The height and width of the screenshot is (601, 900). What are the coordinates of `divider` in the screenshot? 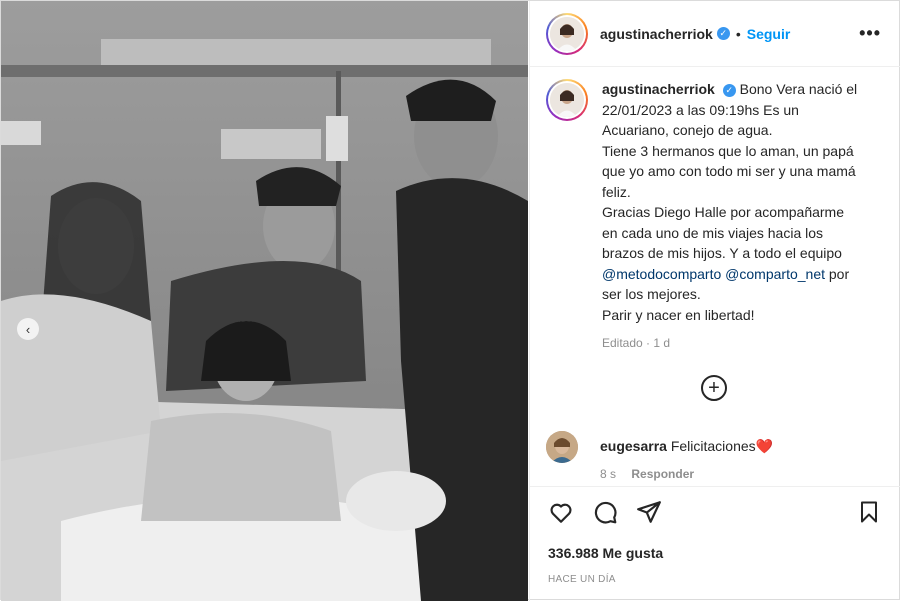 It's located at (715, 486).